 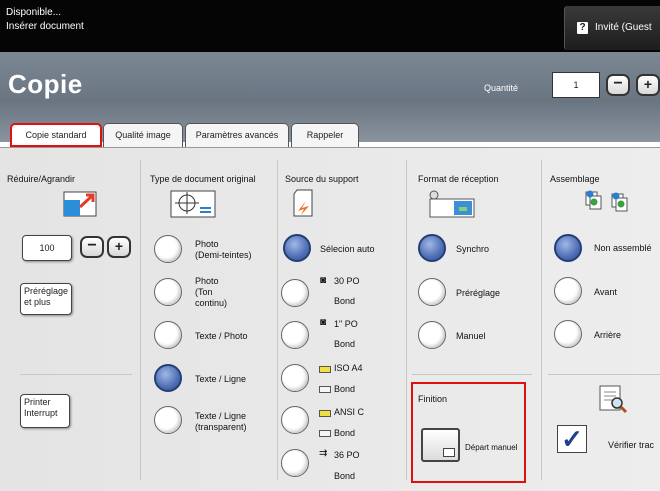 I want to click on doc-type-text-line-transparent-radio, so click(x=168, y=420).